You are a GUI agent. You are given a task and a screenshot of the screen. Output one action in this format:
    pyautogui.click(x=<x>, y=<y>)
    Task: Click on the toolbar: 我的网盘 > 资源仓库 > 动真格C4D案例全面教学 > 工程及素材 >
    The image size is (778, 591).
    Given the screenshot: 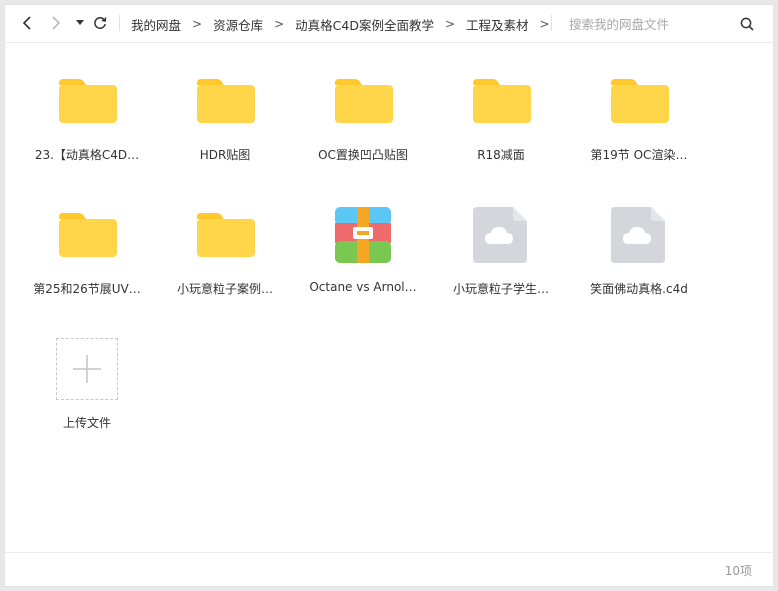 What is the action you would take?
    pyautogui.click(x=389, y=24)
    